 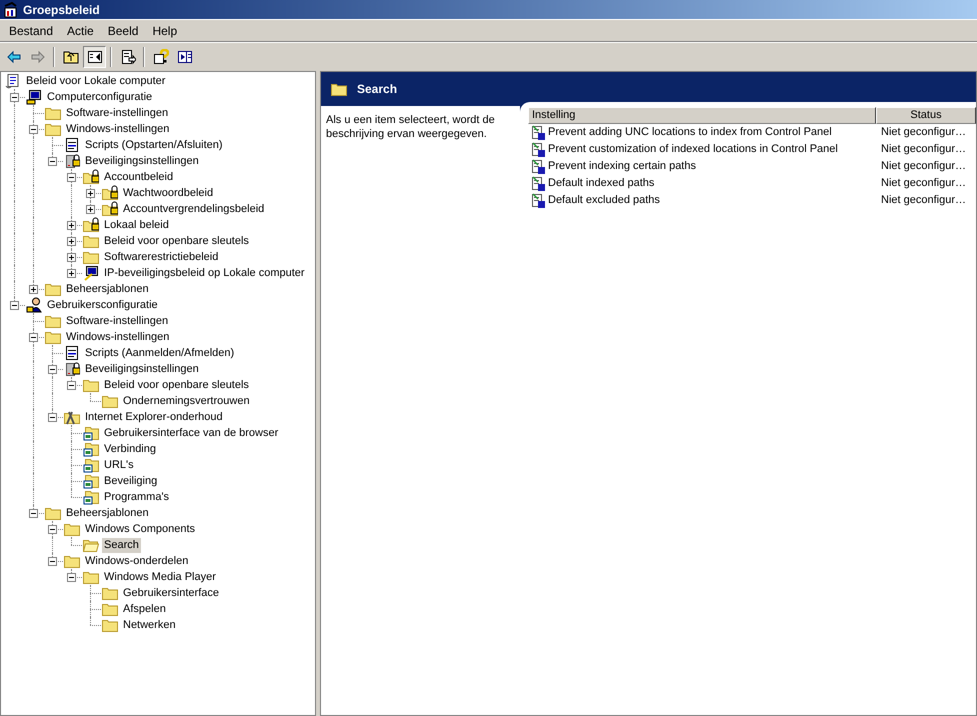 I want to click on tree-item: Netwerken, so click(x=149, y=625).